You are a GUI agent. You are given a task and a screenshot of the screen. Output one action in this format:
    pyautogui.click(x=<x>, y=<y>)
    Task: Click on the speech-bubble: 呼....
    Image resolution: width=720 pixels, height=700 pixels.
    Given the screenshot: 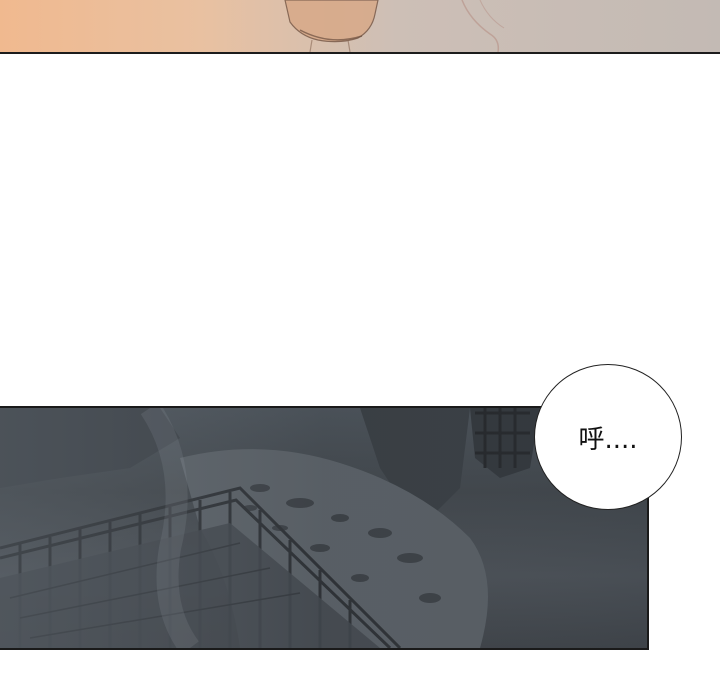 What is the action you would take?
    pyautogui.click(x=608, y=437)
    